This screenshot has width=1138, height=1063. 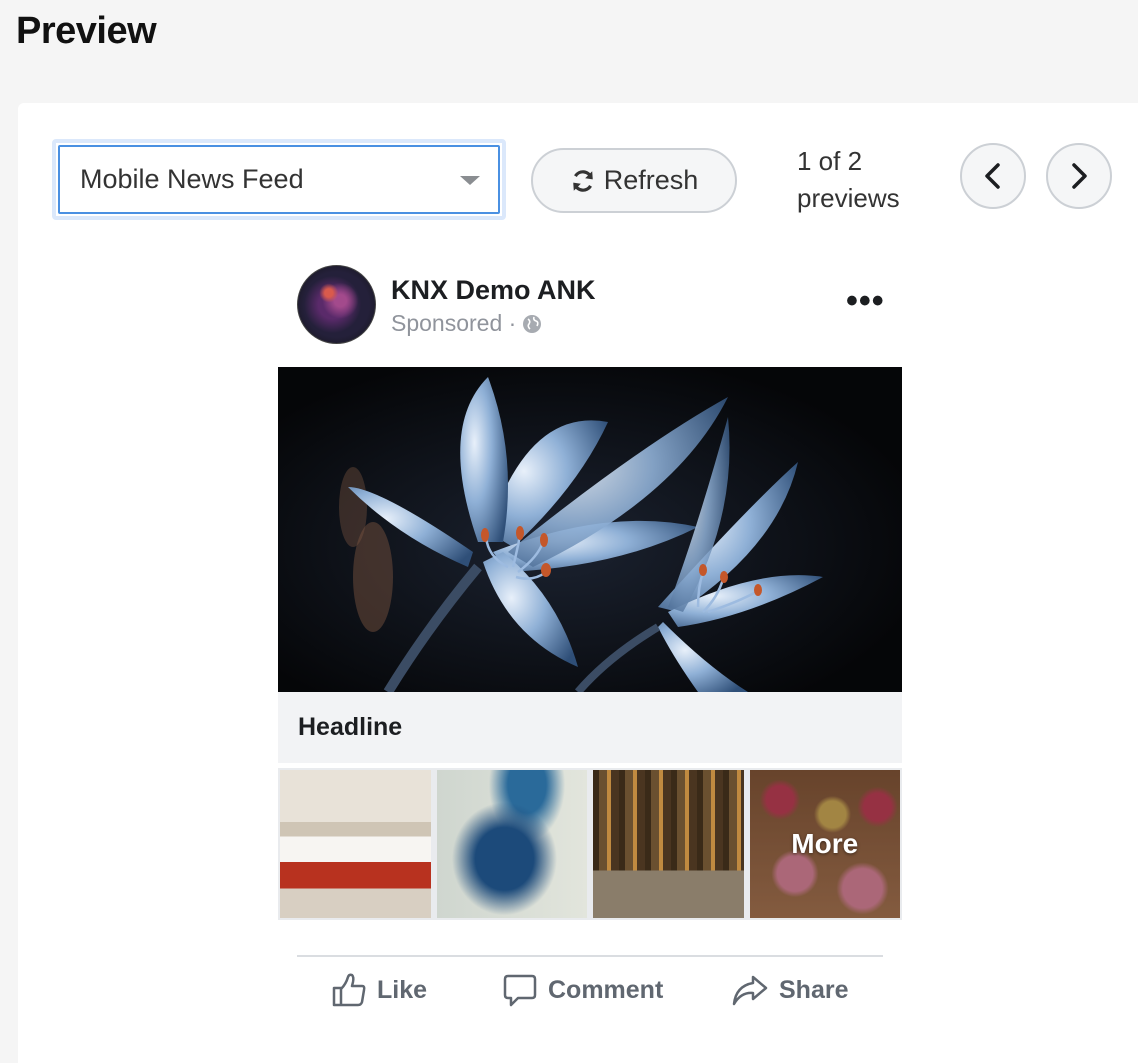 I want to click on headline-text: Headline, so click(x=350, y=727).